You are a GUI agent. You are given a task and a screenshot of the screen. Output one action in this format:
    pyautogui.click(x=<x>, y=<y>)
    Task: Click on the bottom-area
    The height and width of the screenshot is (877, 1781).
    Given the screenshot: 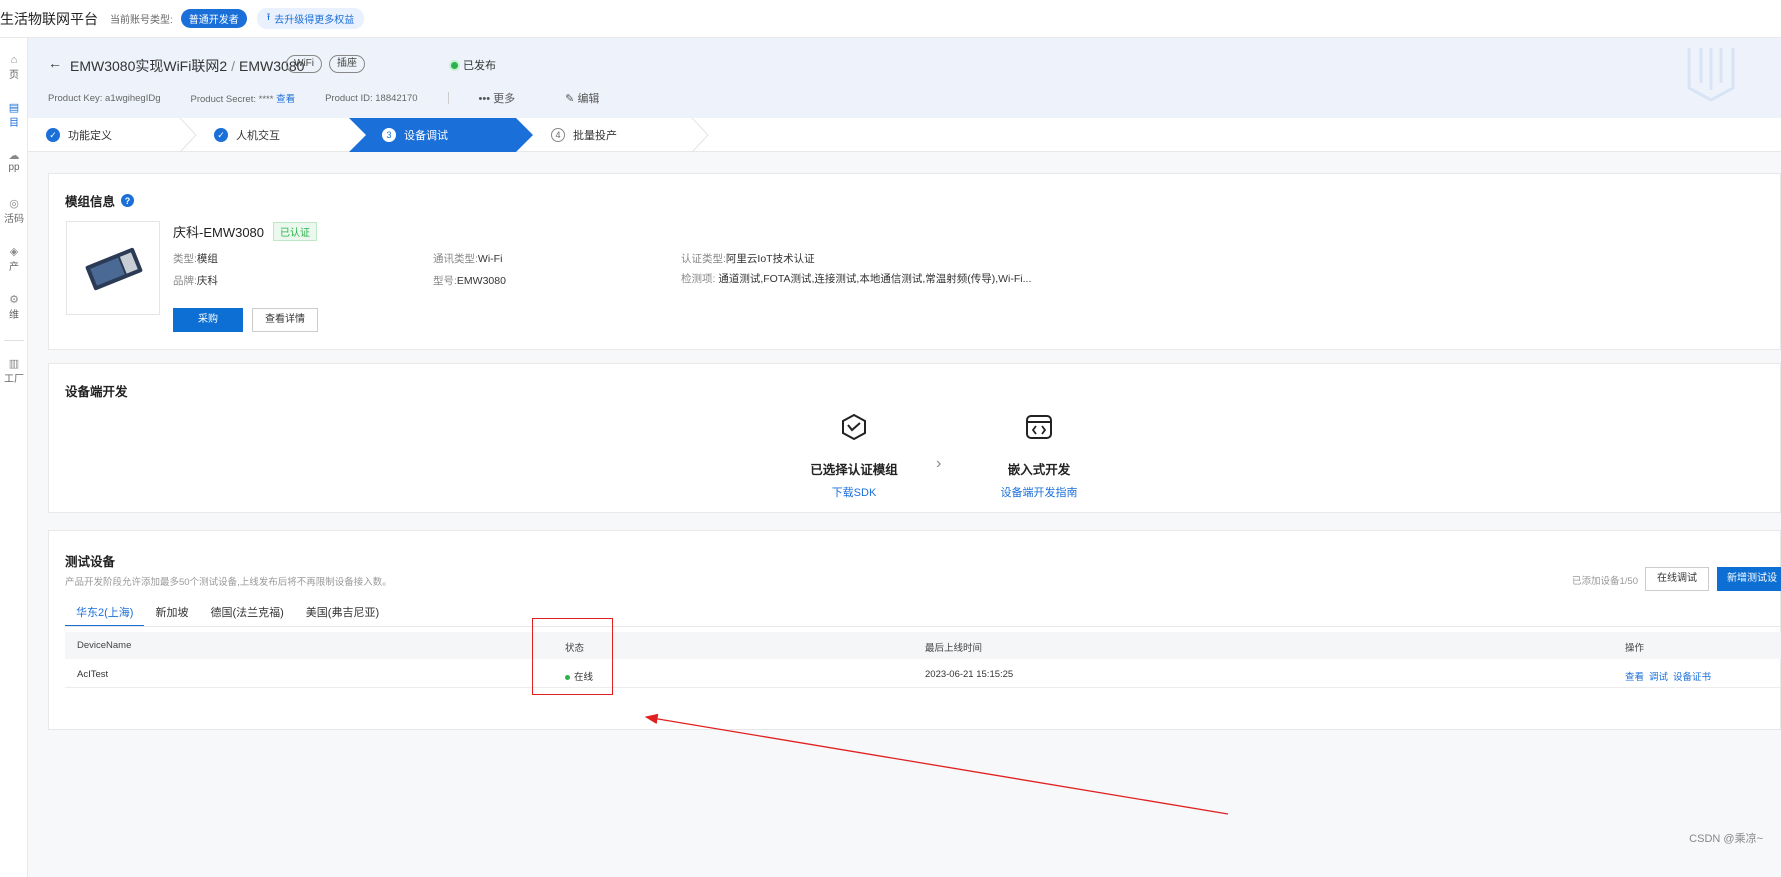 What is the action you would take?
    pyautogui.click(x=904, y=828)
    